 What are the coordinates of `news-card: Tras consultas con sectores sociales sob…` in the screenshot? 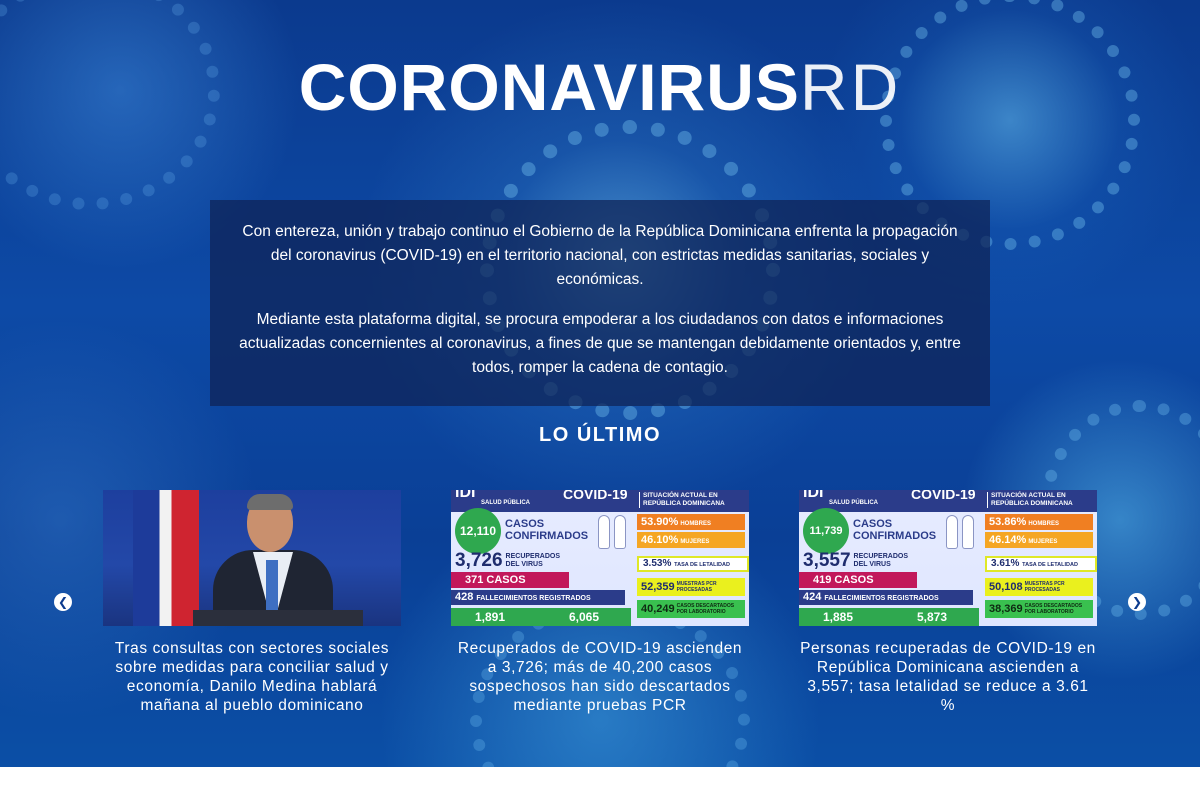 It's located at (252, 602).